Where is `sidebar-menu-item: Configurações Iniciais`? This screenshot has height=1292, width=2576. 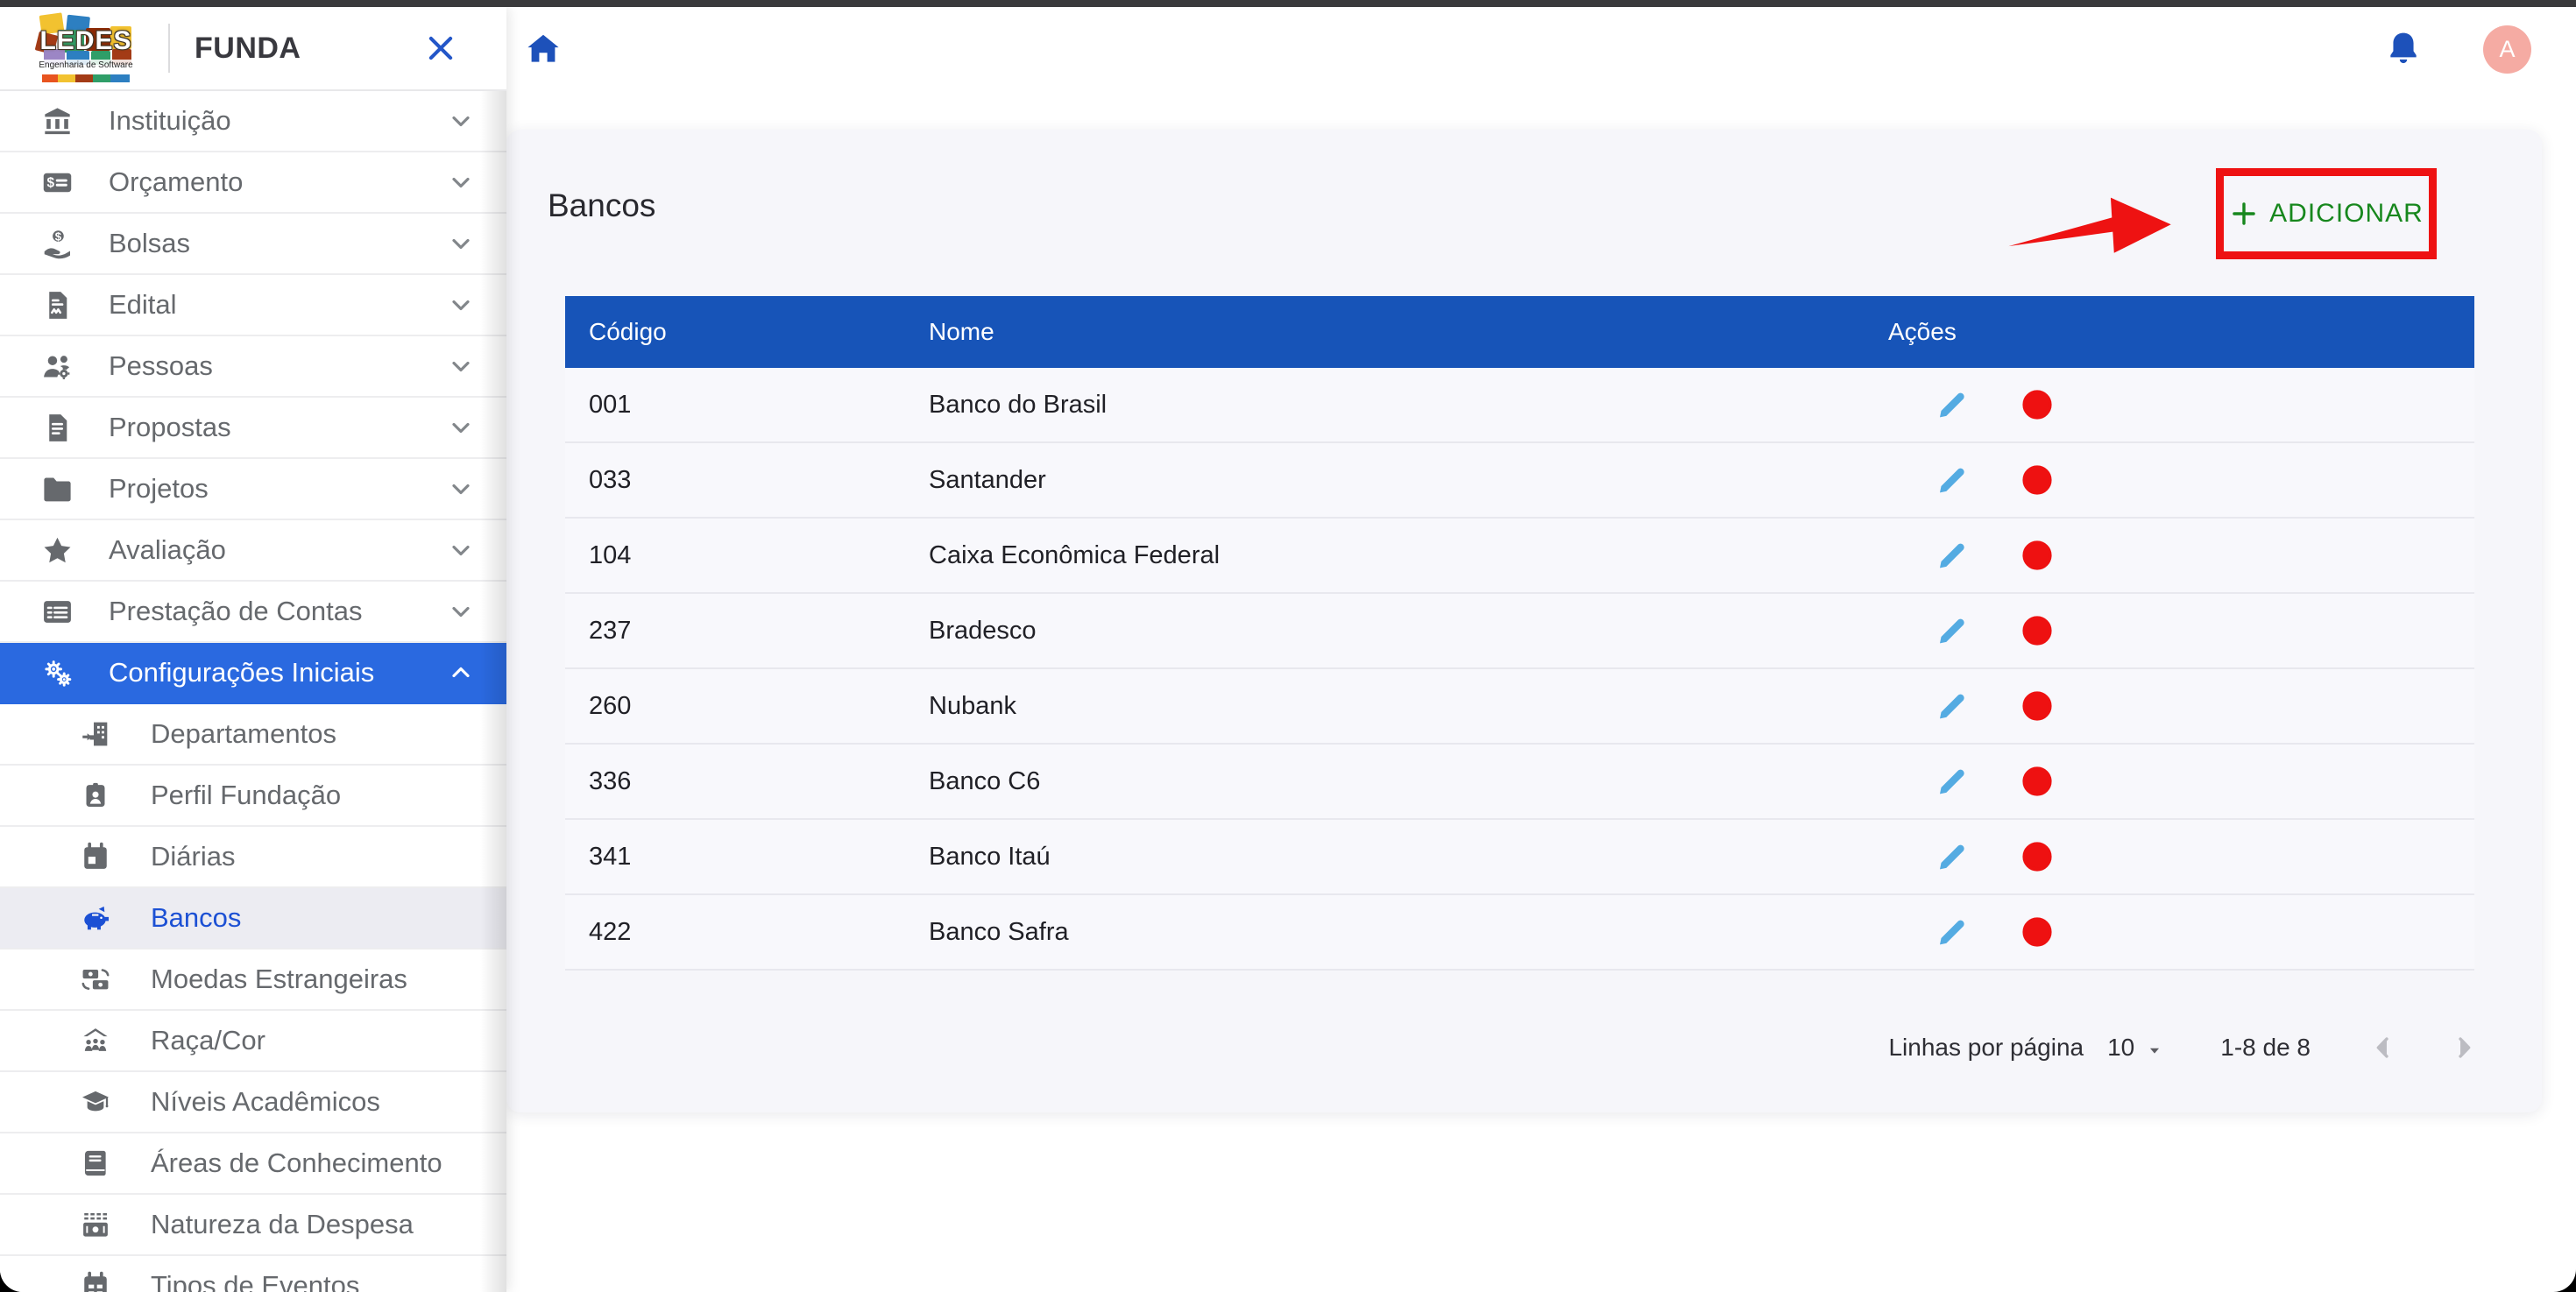 sidebar-menu-item: Configurações Iniciais is located at coordinates (253, 673).